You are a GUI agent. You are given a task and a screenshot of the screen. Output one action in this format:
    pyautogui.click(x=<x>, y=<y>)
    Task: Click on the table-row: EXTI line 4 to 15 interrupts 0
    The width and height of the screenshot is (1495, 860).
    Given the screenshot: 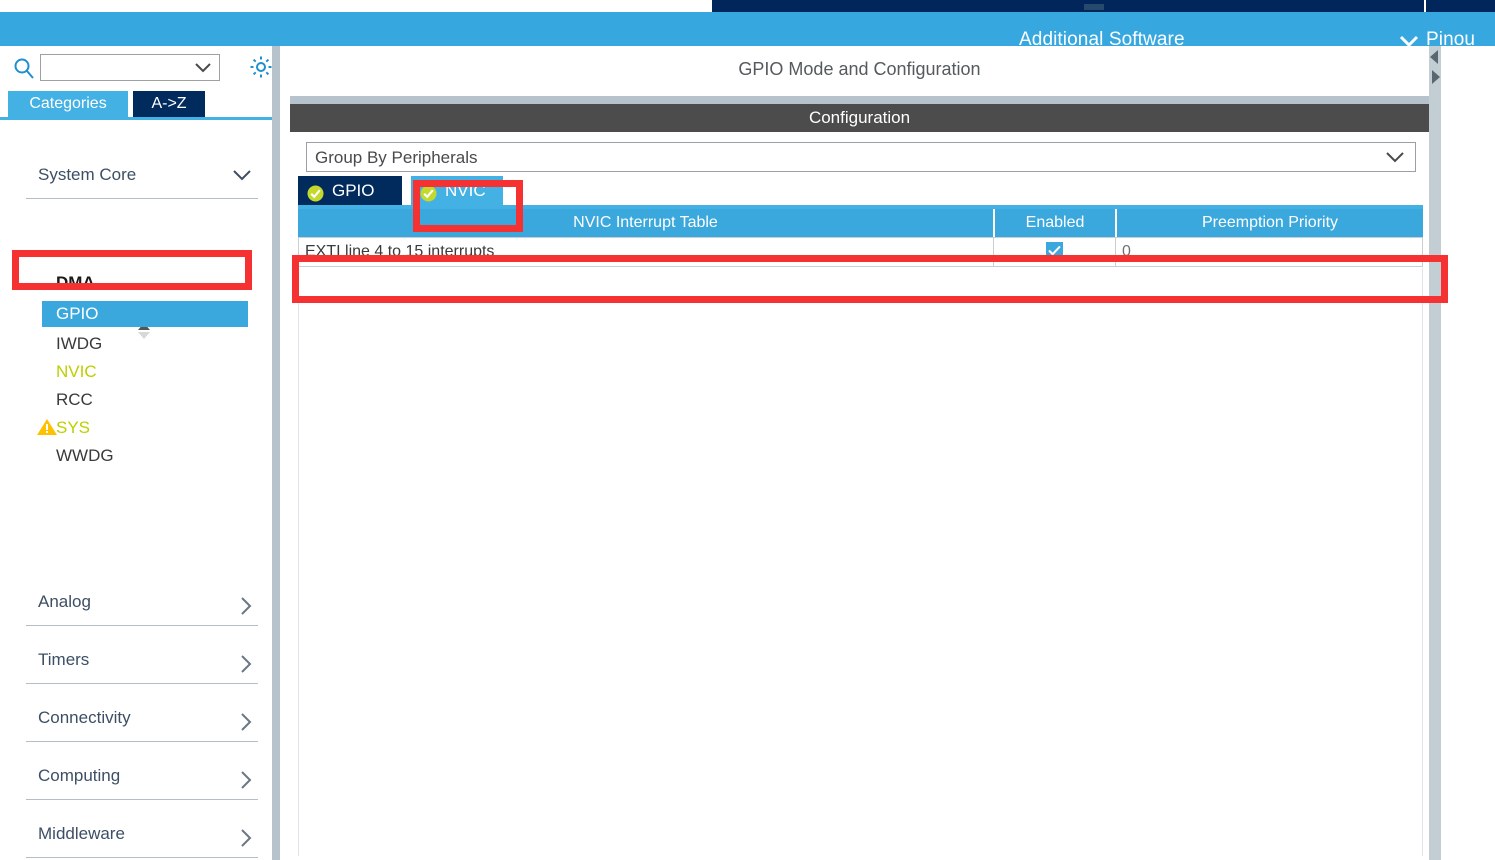 What is the action you would take?
    pyautogui.click(x=860, y=252)
    